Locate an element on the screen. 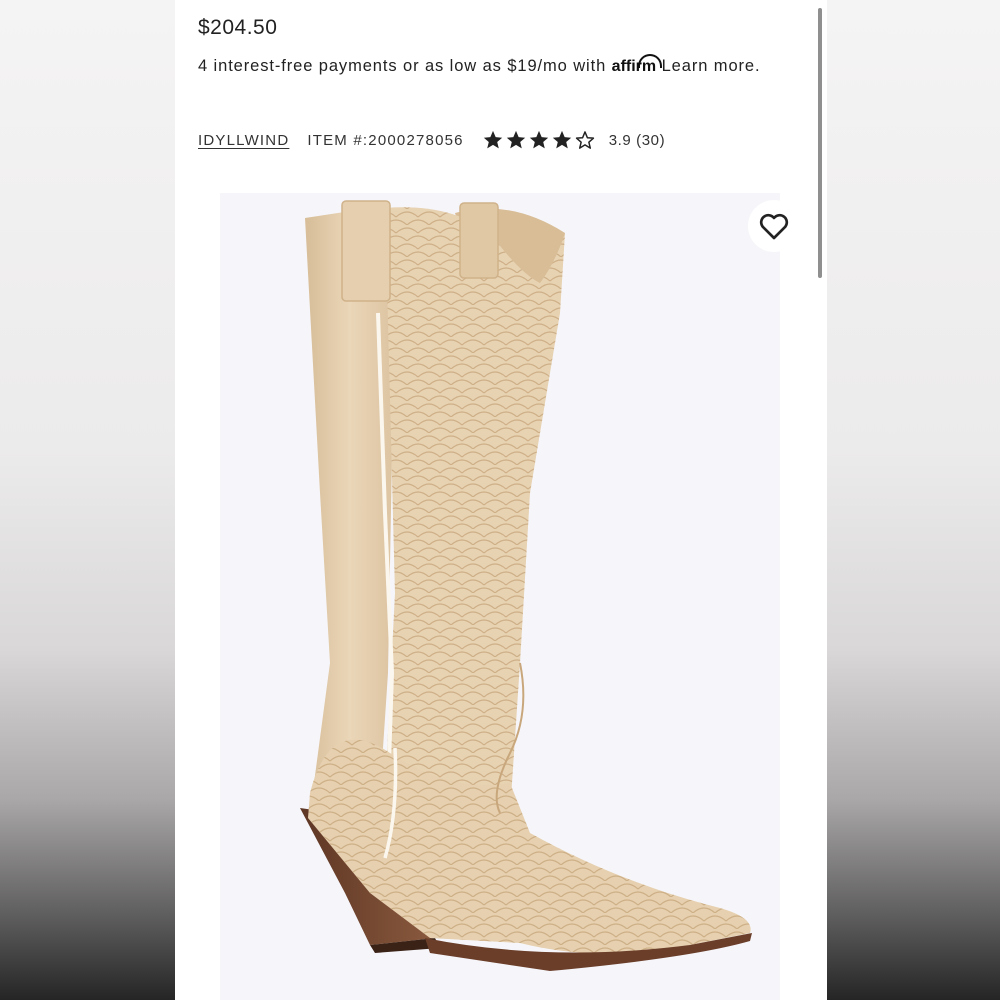 The height and width of the screenshot is (1000, 1000). affirm-logo: affirm is located at coordinates (637, 64).